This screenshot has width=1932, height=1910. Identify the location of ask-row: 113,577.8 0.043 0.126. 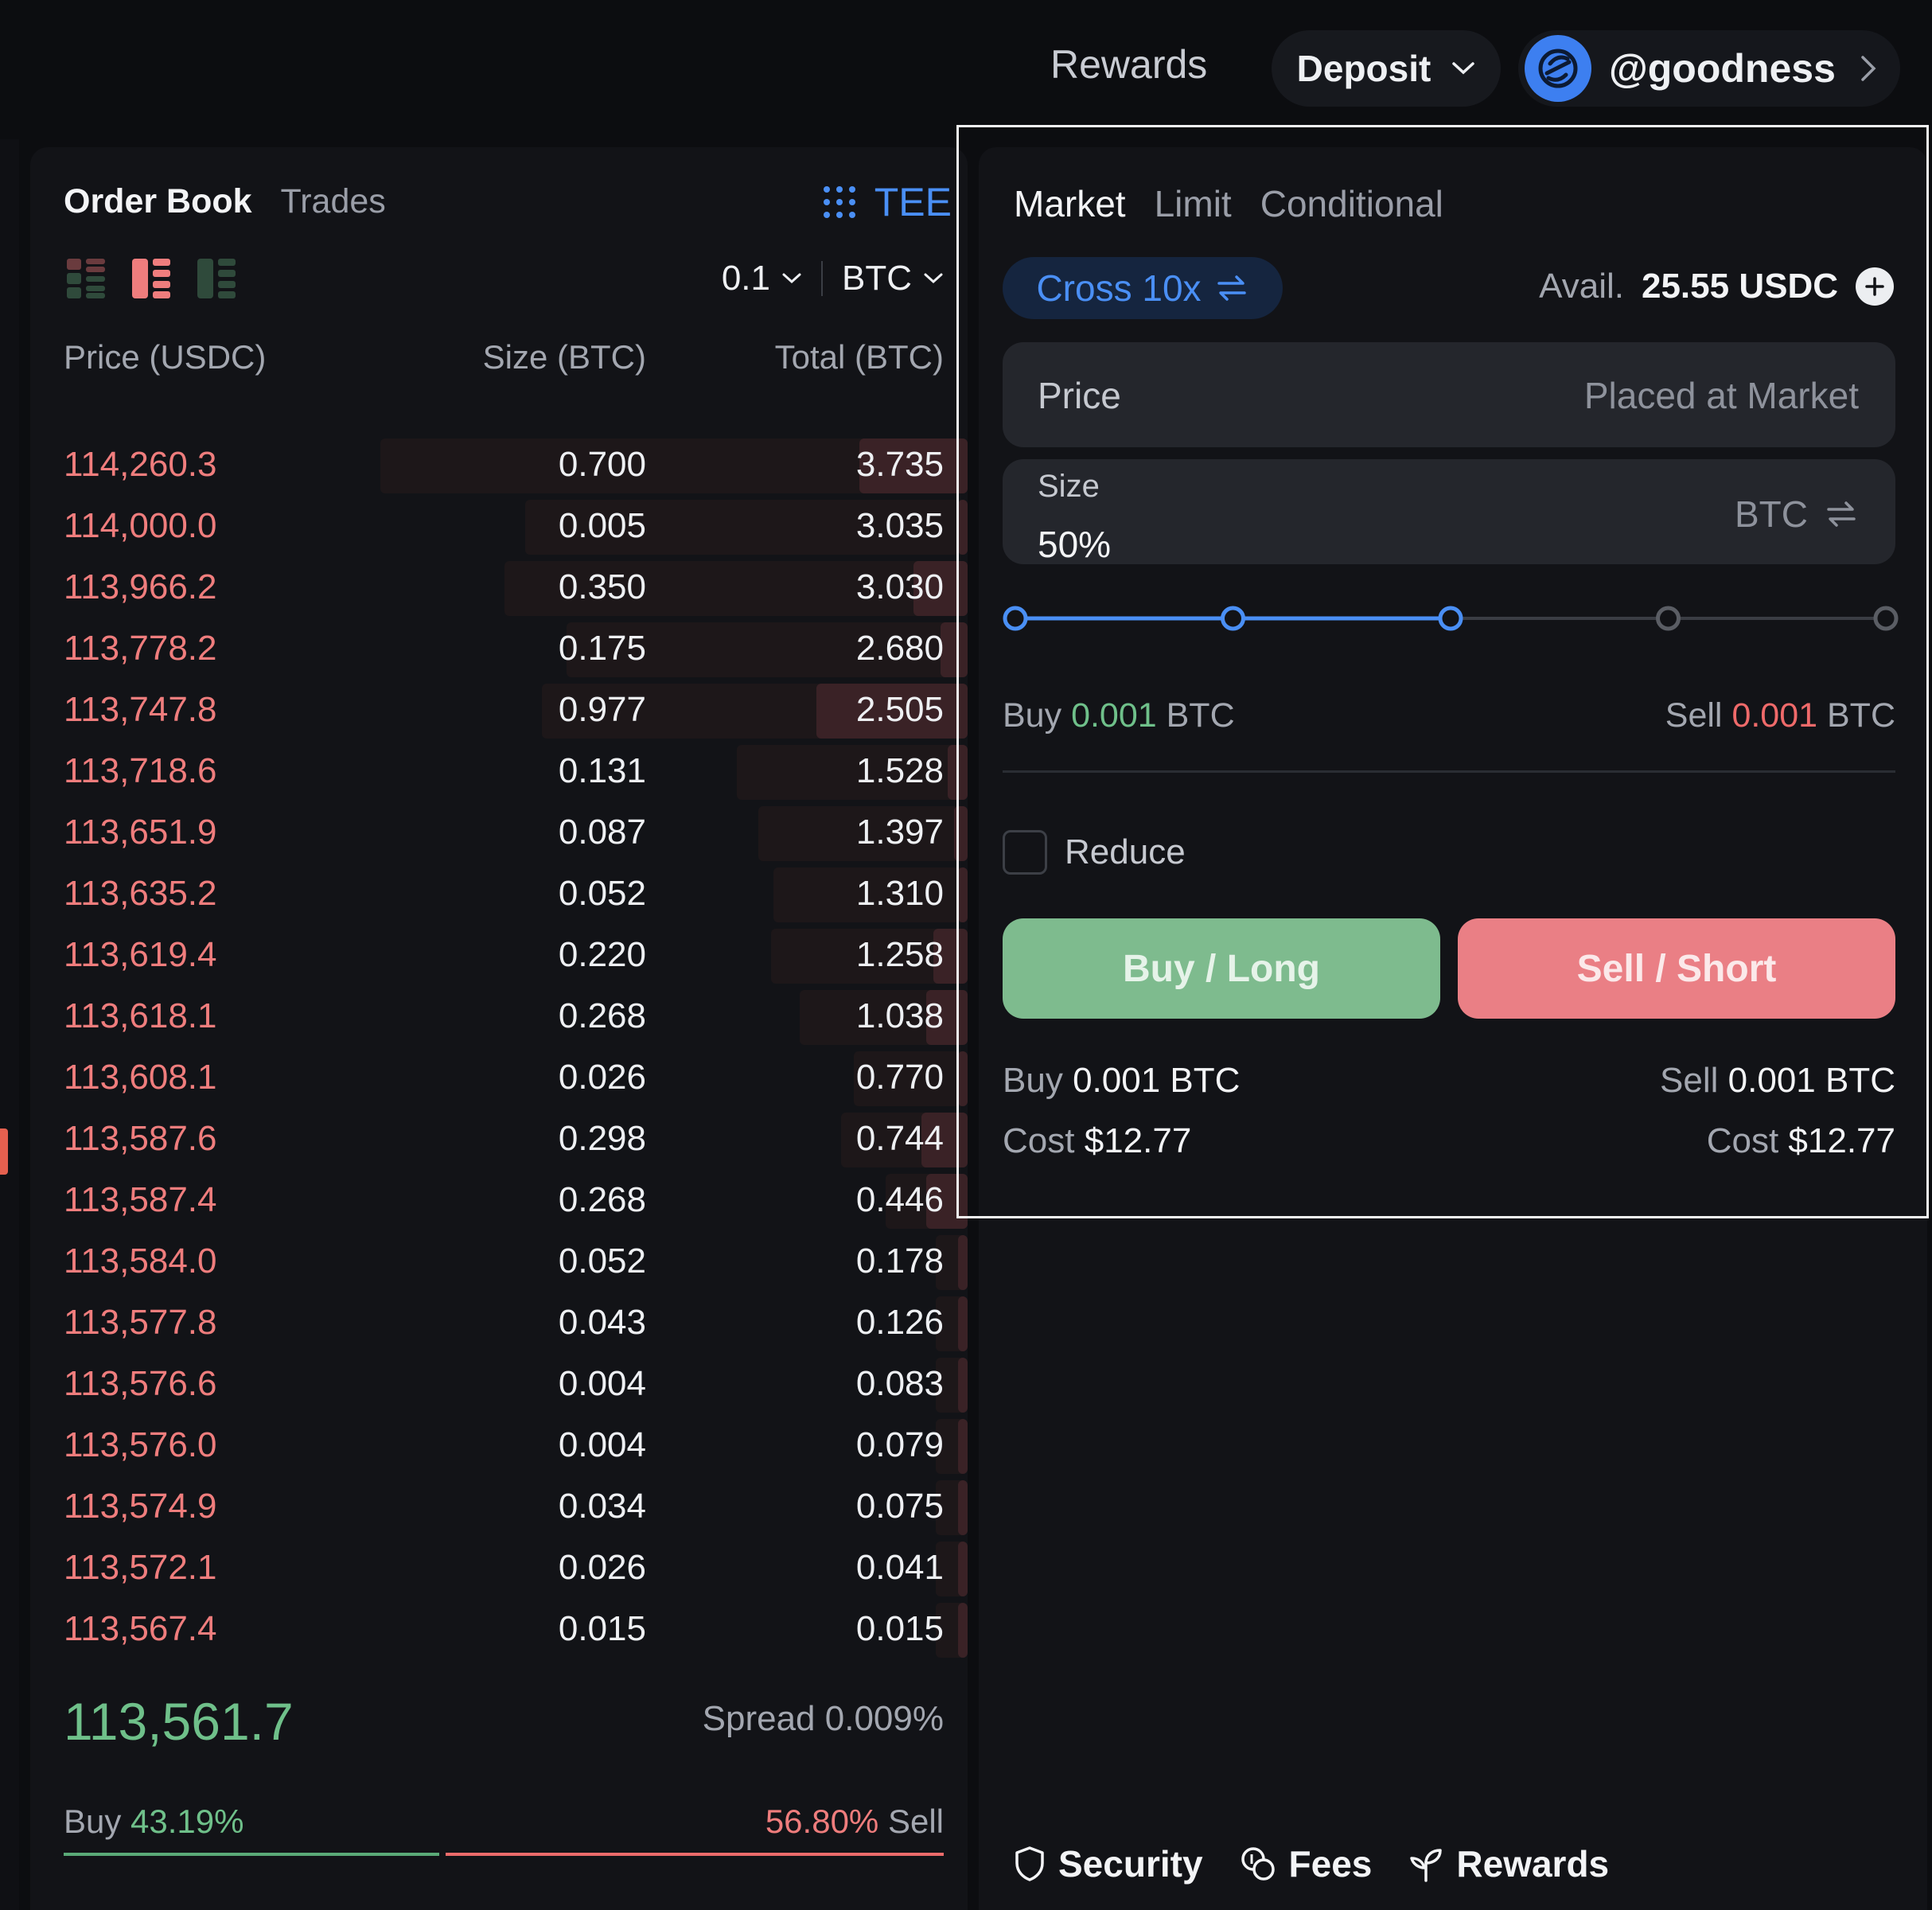
(499, 1324).